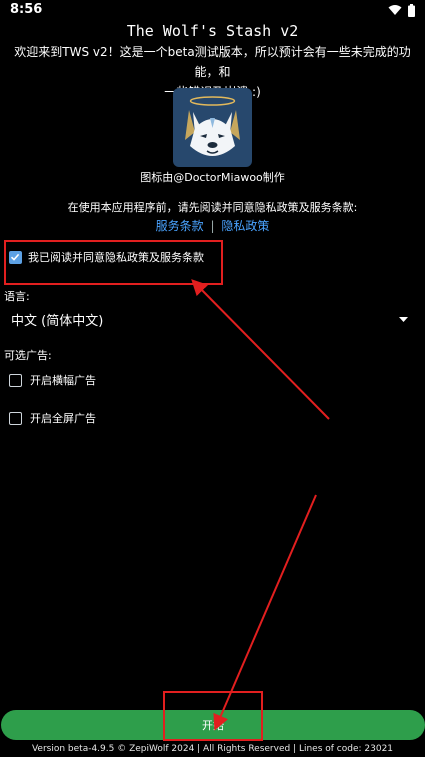 This screenshot has width=425, height=757. I want to click on fullscreen-ads-row: 开启全屏广告, so click(52, 418).